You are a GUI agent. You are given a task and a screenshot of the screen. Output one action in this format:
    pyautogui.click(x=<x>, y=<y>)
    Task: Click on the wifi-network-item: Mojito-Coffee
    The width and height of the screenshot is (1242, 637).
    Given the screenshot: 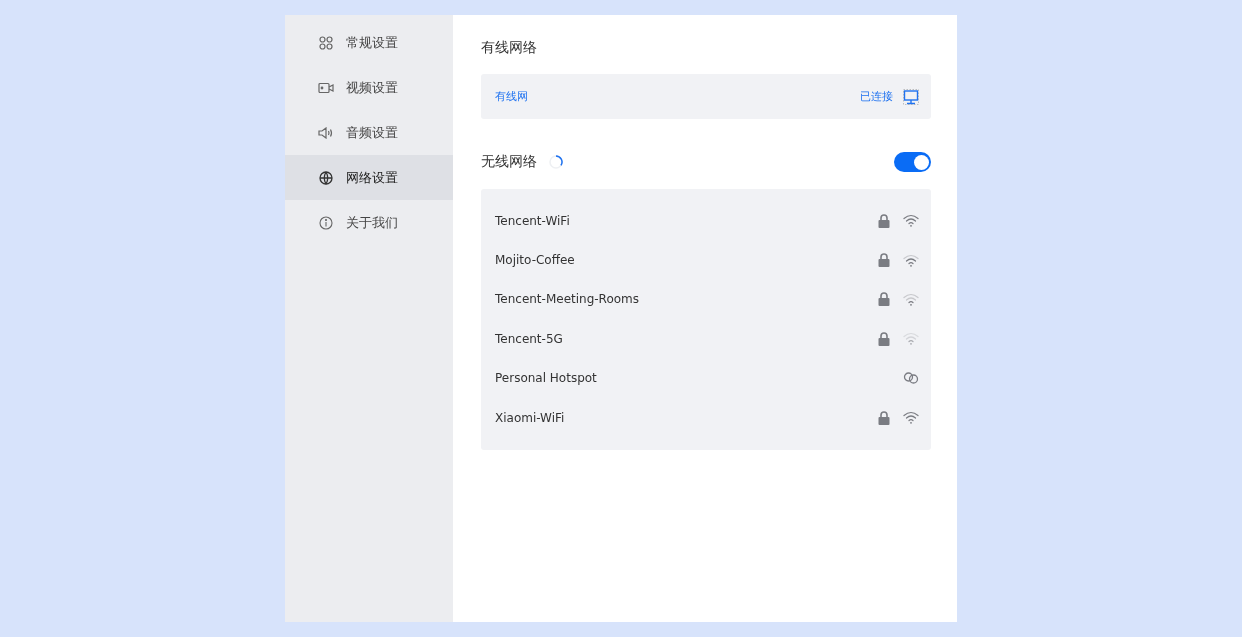 What is the action you would take?
    pyautogui.click(x=706, y=260)
    